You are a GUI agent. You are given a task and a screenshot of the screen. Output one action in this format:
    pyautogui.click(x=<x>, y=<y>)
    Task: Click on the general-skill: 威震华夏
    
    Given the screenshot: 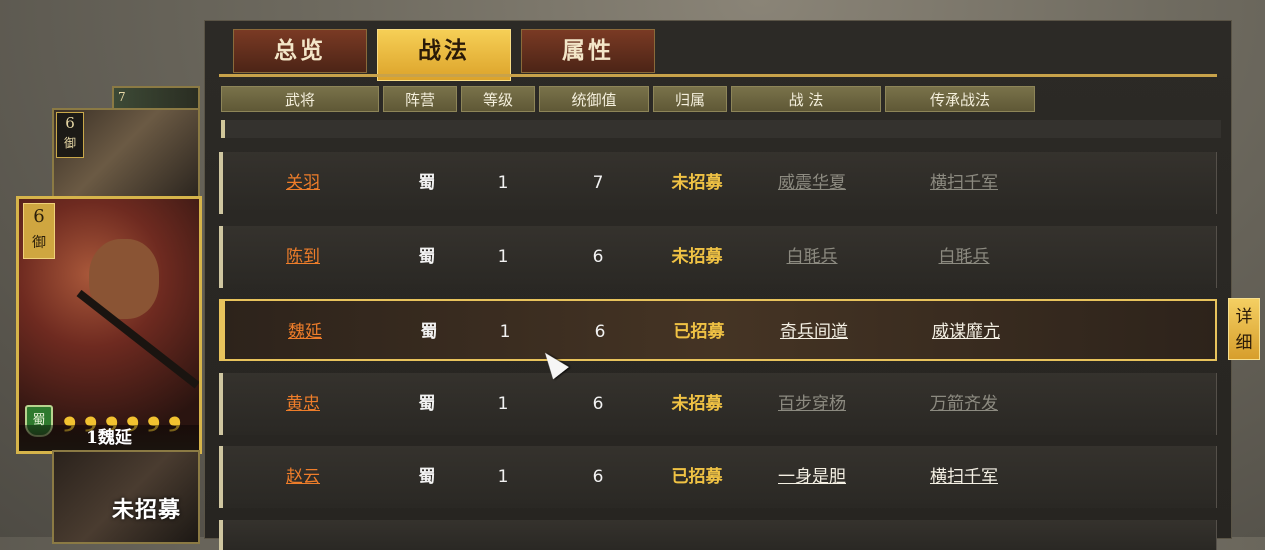 What is the action you would take?
    pyautogui.click(x=812, y=183)
    